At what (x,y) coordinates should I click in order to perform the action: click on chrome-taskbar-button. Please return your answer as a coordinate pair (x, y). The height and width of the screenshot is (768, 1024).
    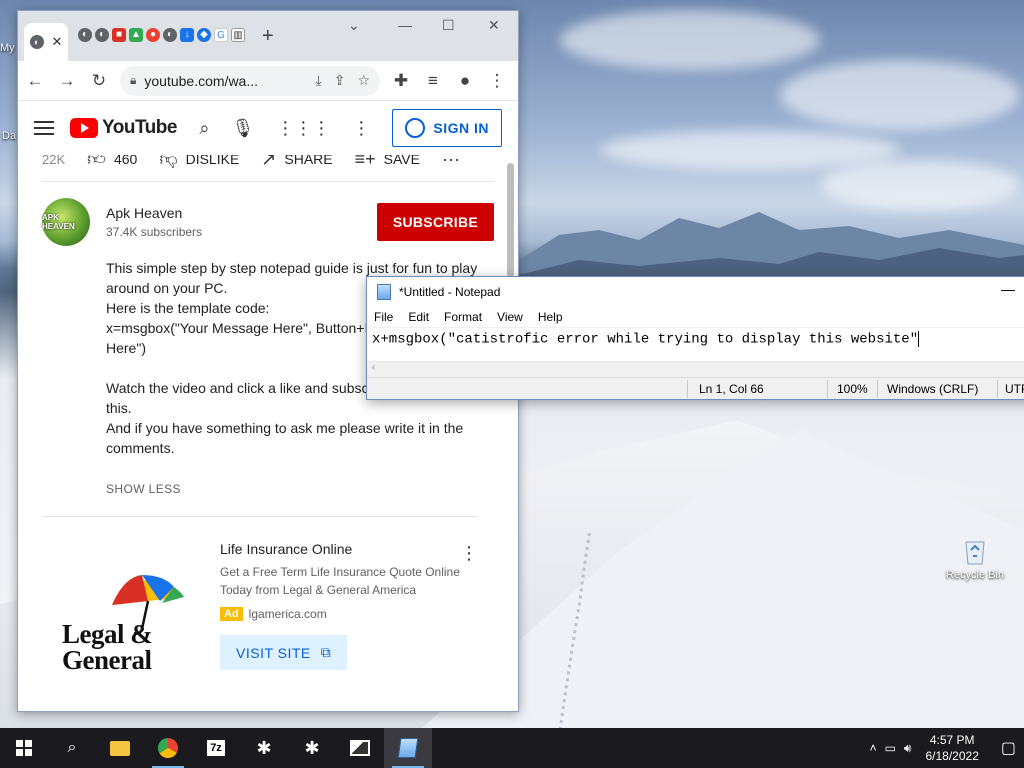
    Looking at the image, I should click on (168, 748).